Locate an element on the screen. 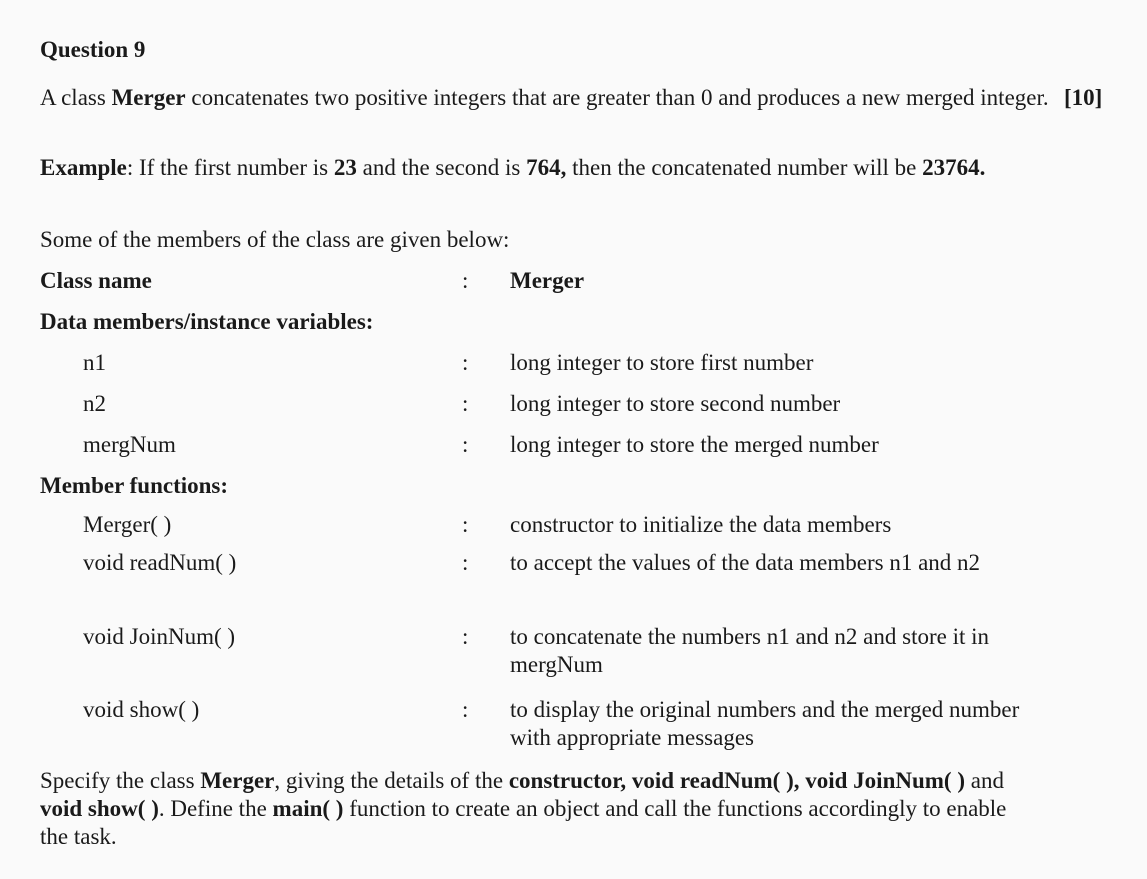 Image resolution: width=1147 pixels, height=879 pixels. data-member-desc: long integer to store first number is located at coordinates (662, 362).